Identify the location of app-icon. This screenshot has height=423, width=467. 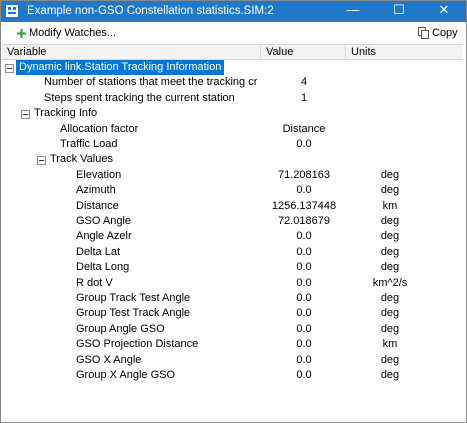
(12, 11).